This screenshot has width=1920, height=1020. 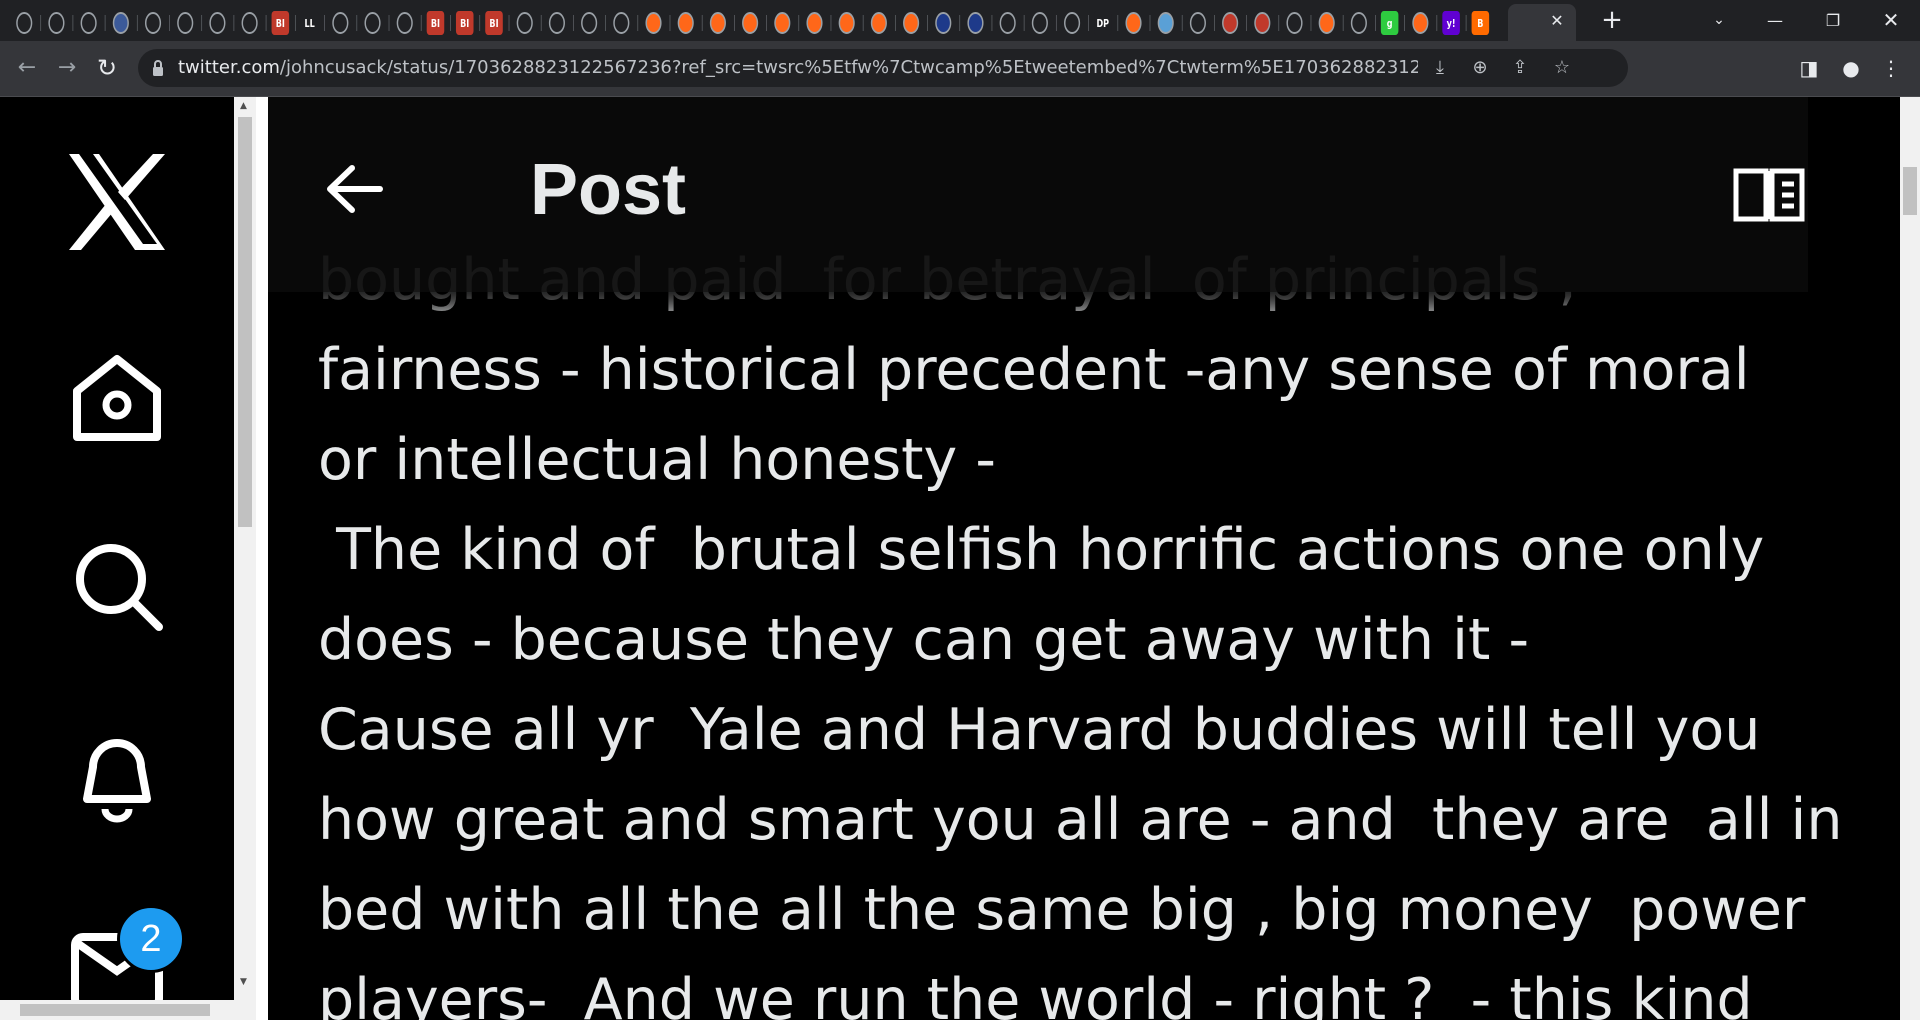 I want to click on install-app-icon: ⤓, so click(x=1440, y=68).